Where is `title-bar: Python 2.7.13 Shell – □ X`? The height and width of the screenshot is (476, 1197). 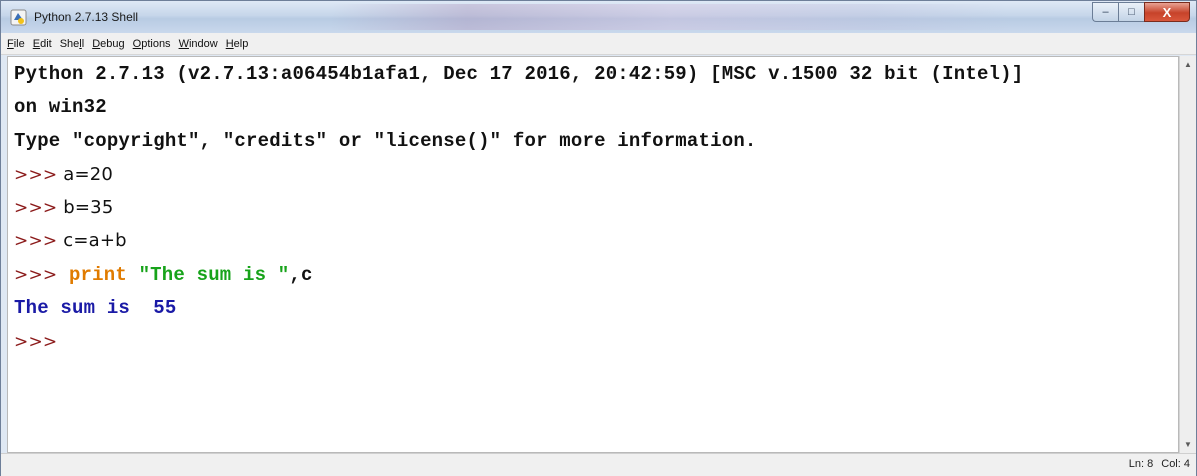 title-bar: Python 2.7.13 Shell – □ X is located at coordinates (598, 17).